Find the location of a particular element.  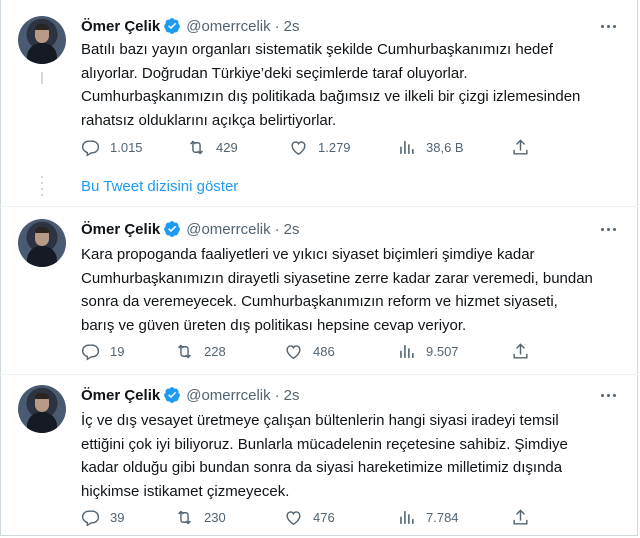

show-thread-link: Bu Tweet dizisini göster is located at coordinates (159, 186).